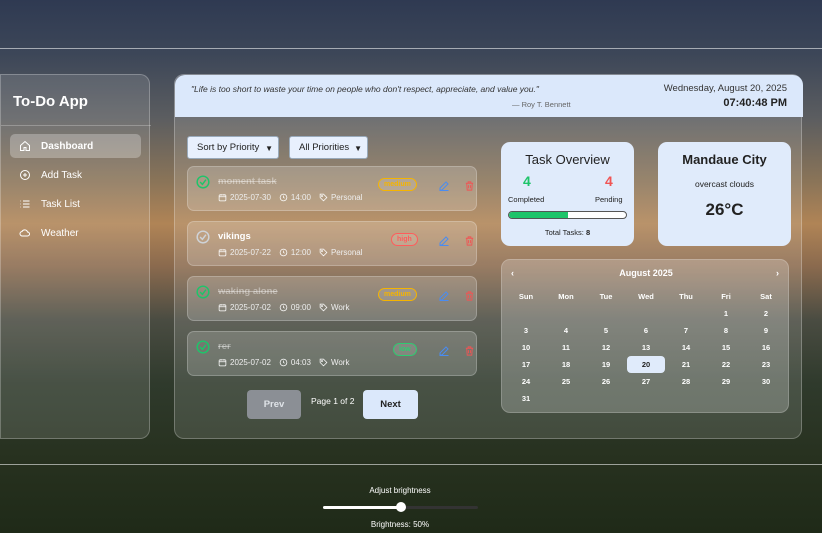  I want to click on calendar-day: 21, so click(686, 364).